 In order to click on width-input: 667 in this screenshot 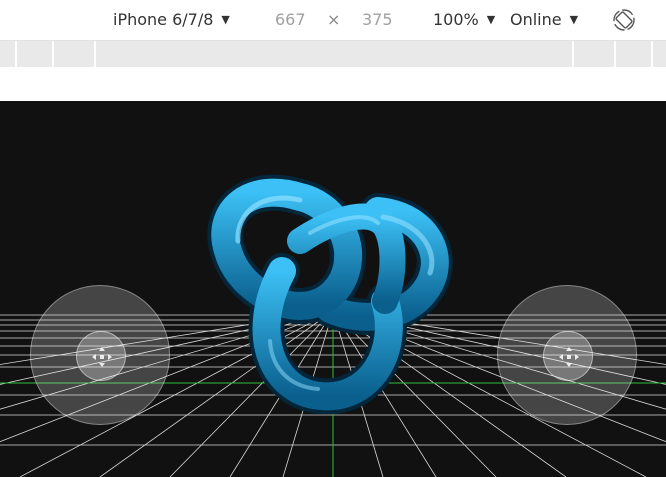, I will do `click(290, 20)`.